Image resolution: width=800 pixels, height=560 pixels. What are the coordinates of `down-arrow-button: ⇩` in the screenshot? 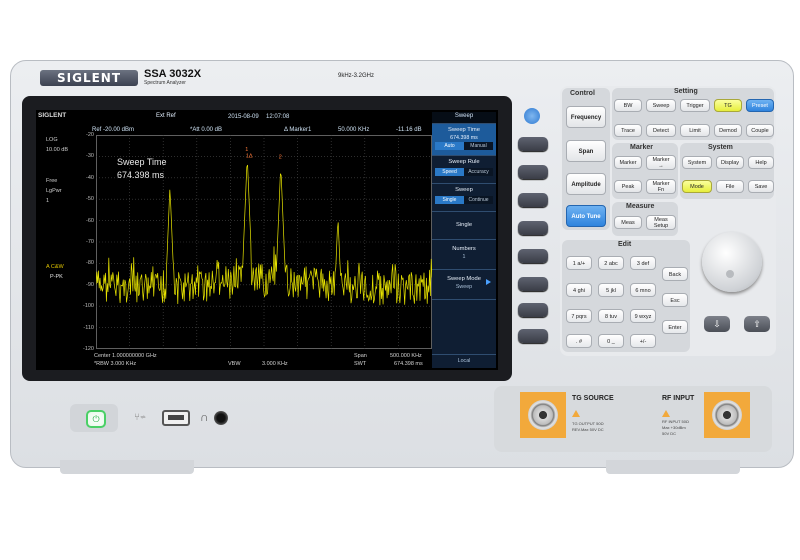 It's located at (717, 324).